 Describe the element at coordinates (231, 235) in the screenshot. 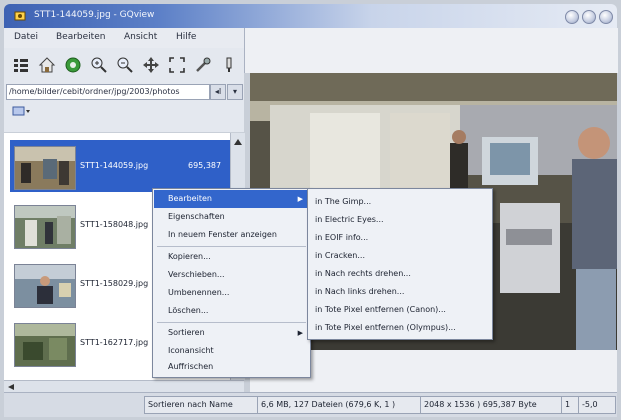

I see `menu-item-neues-fenster: In neuem Fenster anzeigen` at that location.